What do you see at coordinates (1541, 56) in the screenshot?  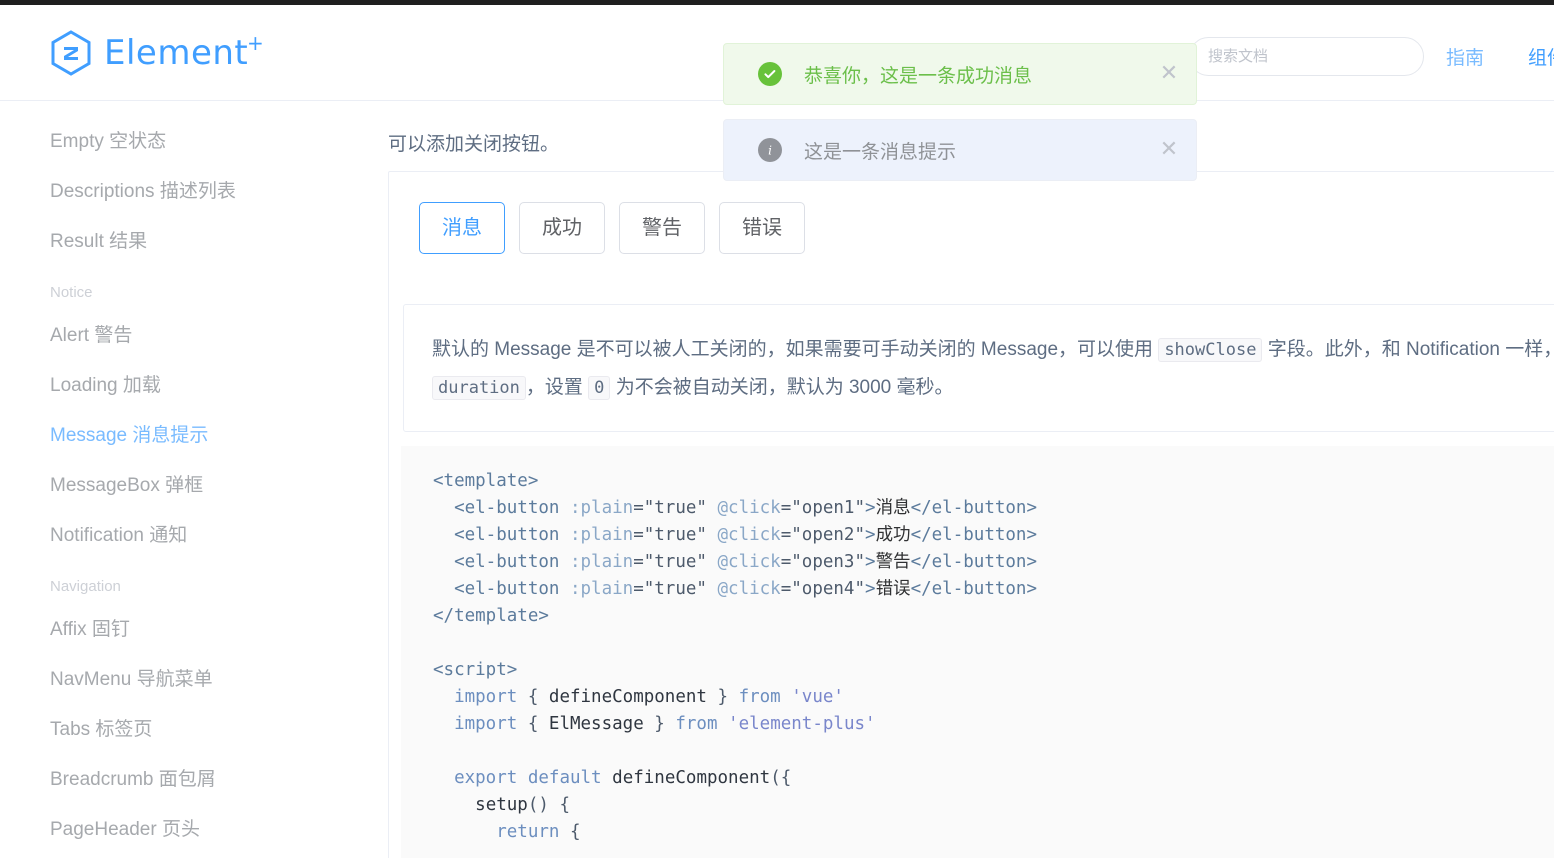 I see `nav-link-components: 组件` at bounding box center [1541, 56].